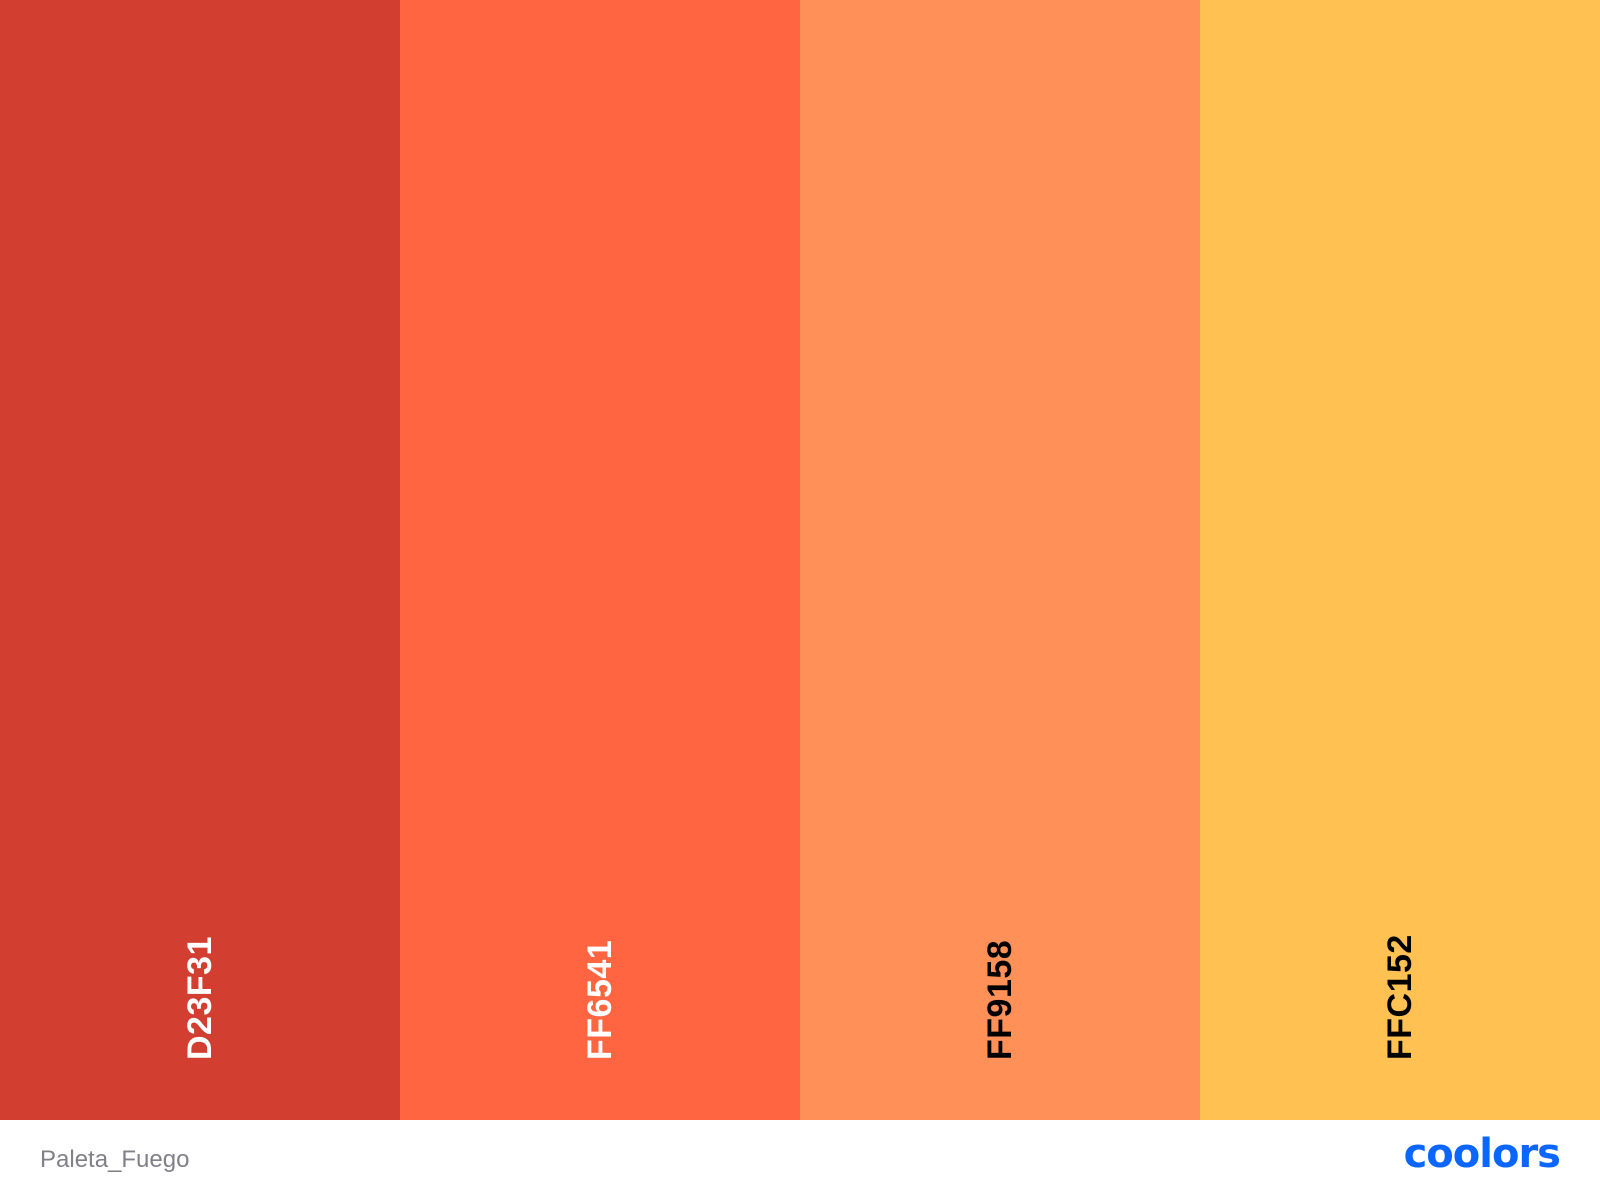 This screenshot has width=1600, height=1200. Describe the element at coordinates (1400, 997) in the screenshot. I see `swatch-4-hex-label: FFC152` at that location.